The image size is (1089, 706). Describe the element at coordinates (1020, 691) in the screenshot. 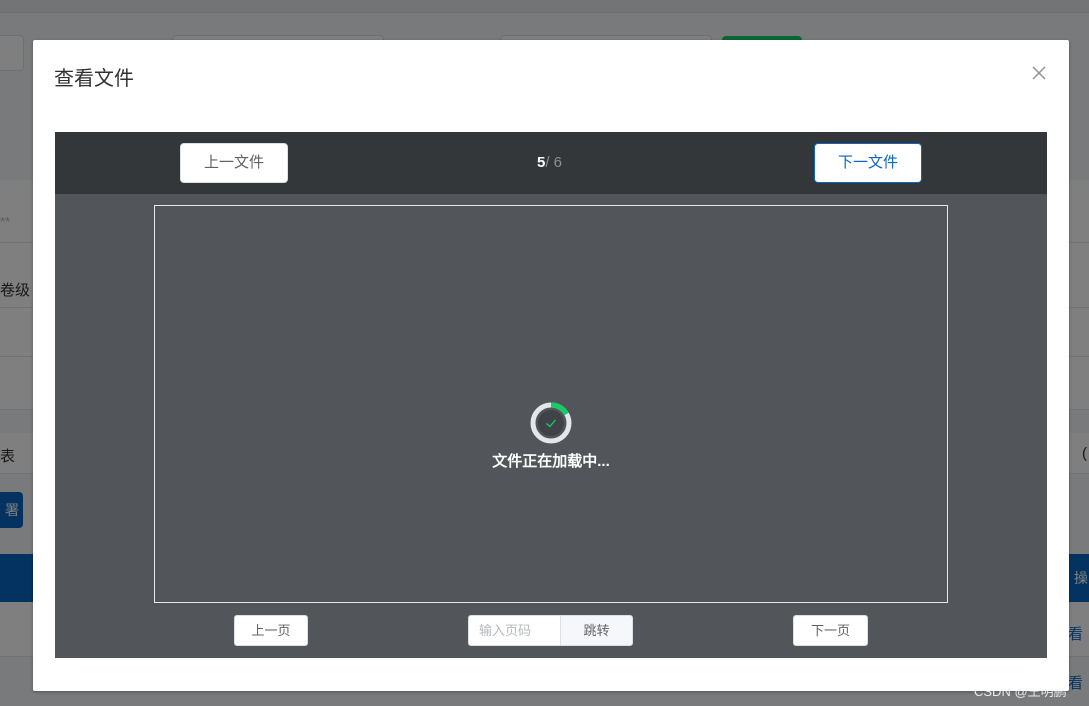

I see `watermark: CSDN @王明鹏` at that location.